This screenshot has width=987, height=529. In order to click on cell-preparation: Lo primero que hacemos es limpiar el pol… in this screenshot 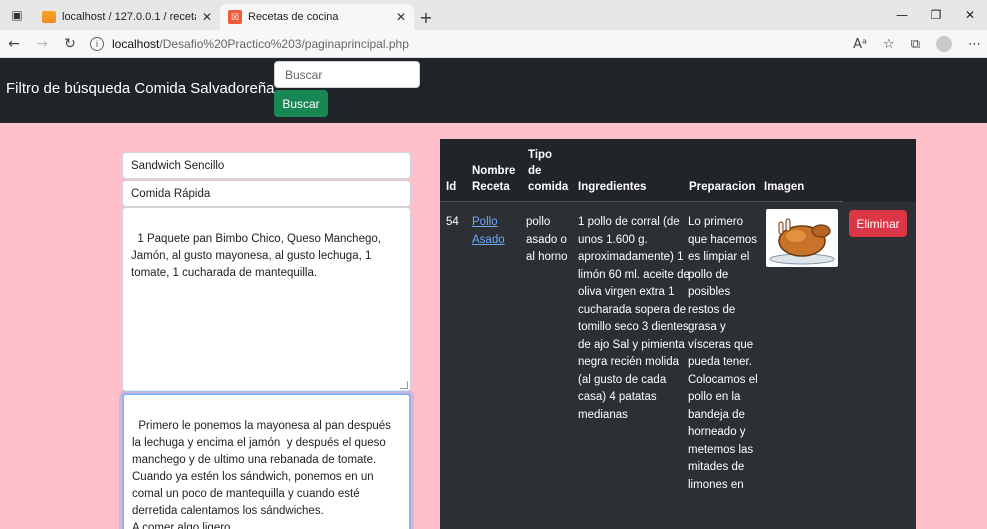, I will do `click(723, 353)`.